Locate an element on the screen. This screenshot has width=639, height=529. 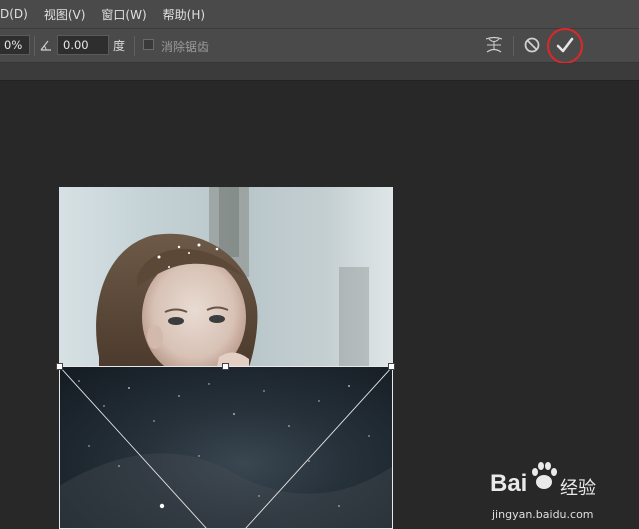
menu-item-d: D(D) is located at coordinates (18, 14).